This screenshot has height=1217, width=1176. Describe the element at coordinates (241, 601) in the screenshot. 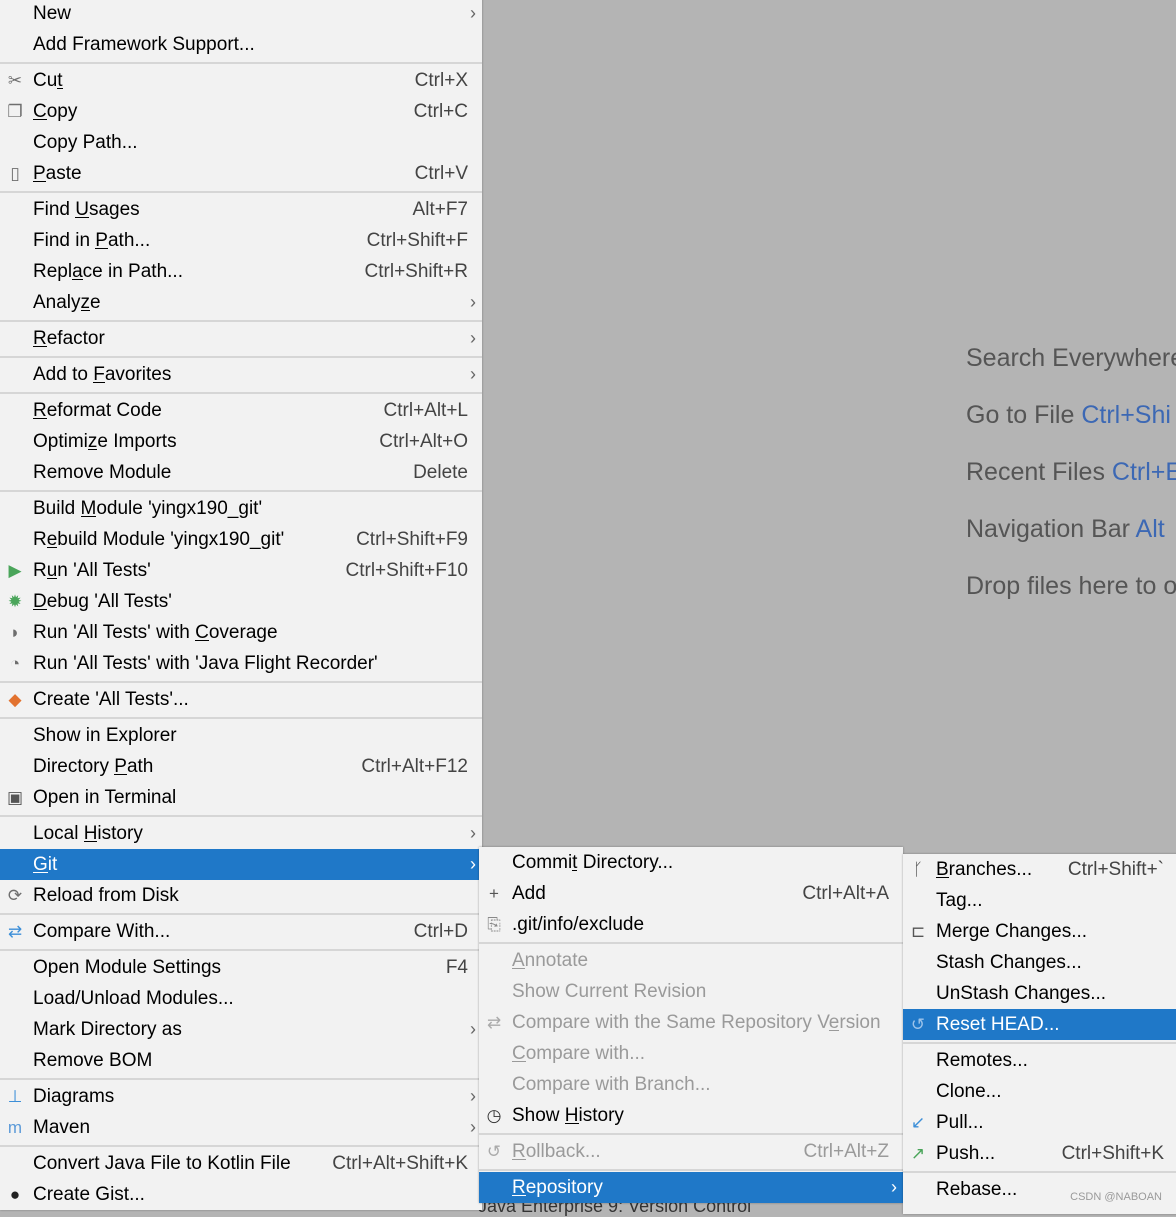

I see `menu-item-debug-all-tests: ✹ Debug 'All Tests'` at that location.